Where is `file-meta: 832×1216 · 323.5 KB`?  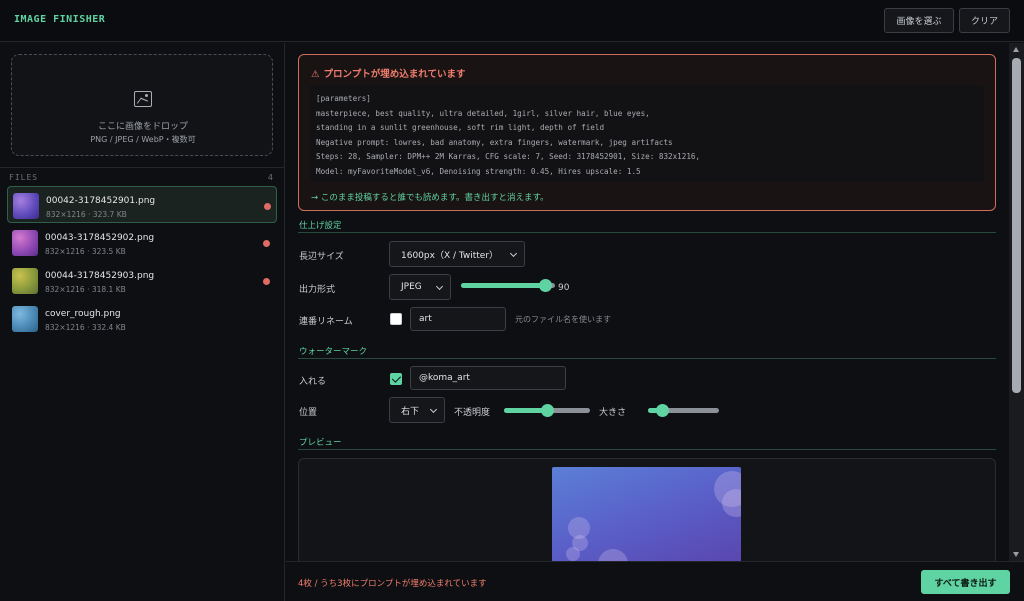 file-meta: 832×1216 · 323.5 KB is located at coordinates (85, 251).